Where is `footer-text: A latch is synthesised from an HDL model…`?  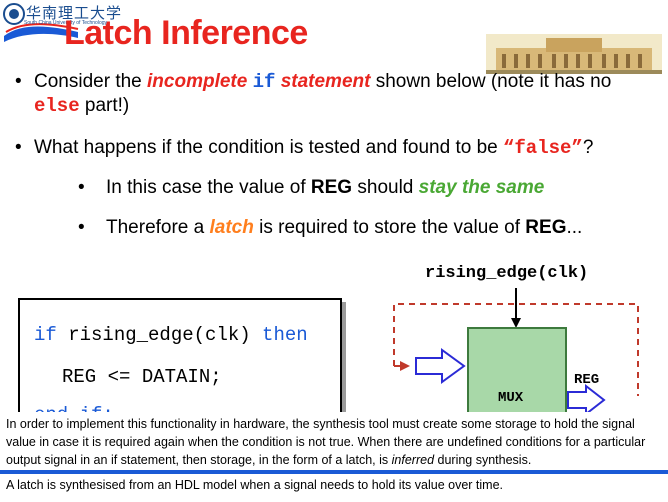 footer-text: A latch is synthesised from an HDL model… is located at coordinates (255, 485).